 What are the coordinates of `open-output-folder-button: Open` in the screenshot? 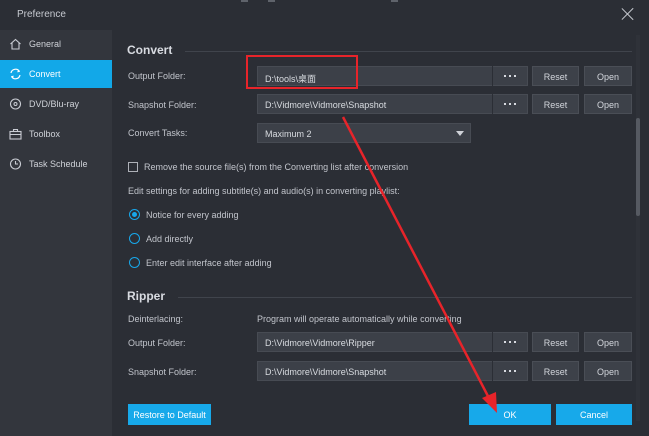 It's located at (608, 76).